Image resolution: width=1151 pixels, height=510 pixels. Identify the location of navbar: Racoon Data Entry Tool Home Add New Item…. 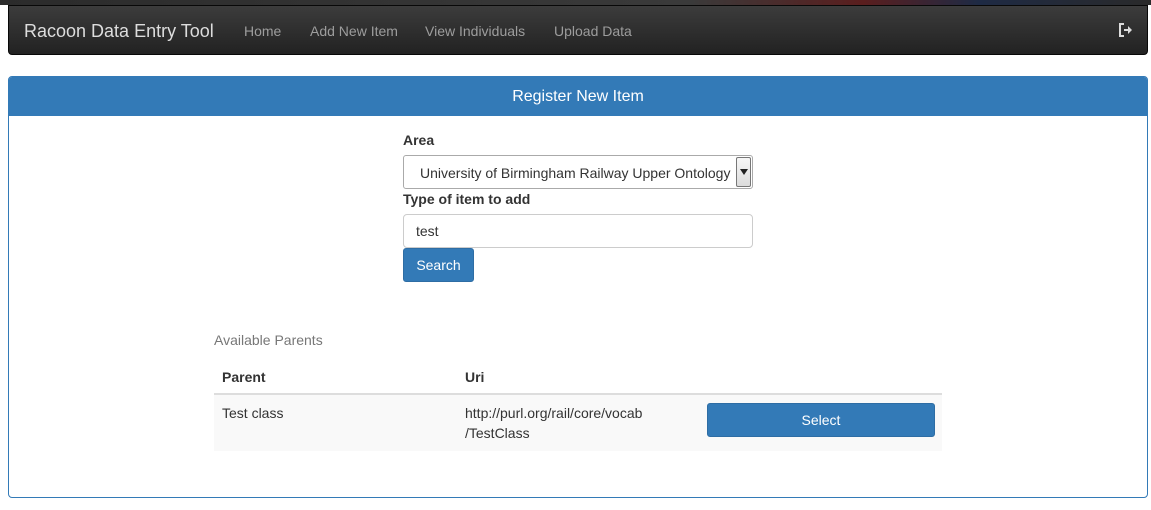
(578, 30).